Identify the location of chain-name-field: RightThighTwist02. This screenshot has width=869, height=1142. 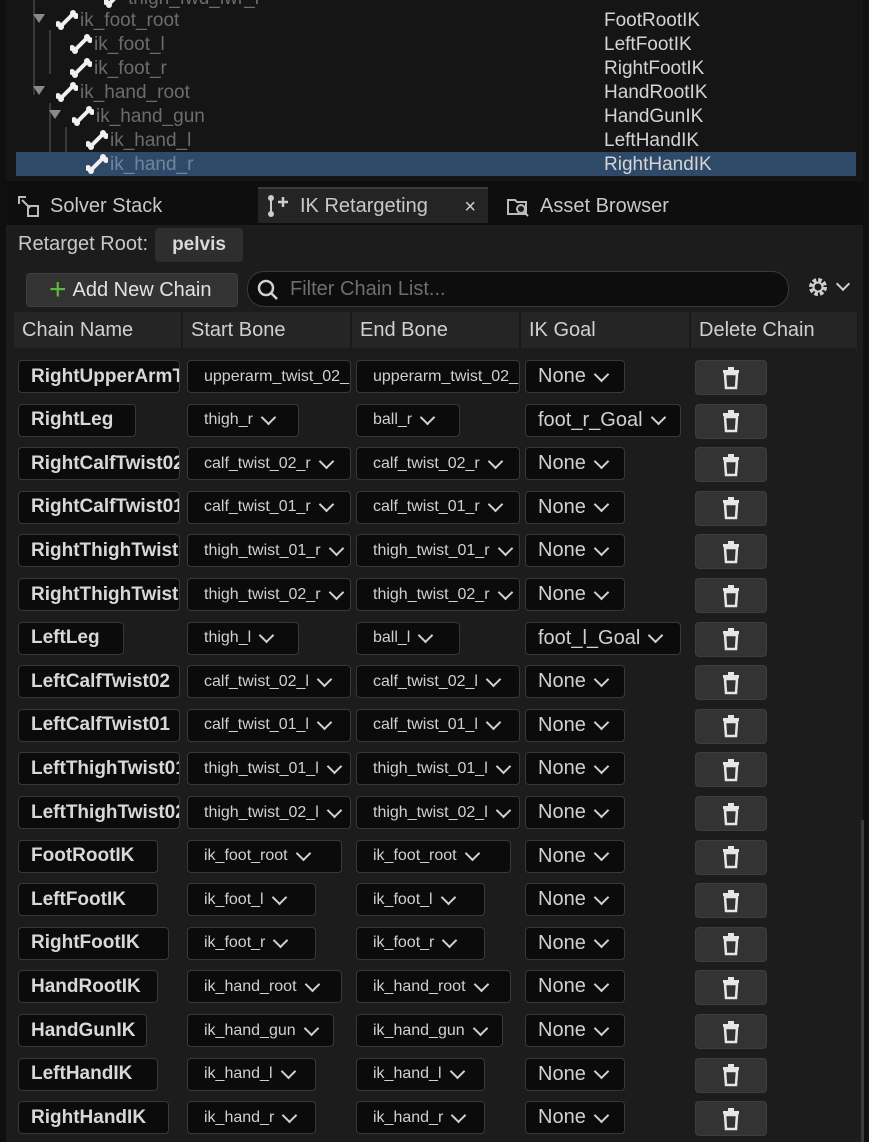
(99, 594).